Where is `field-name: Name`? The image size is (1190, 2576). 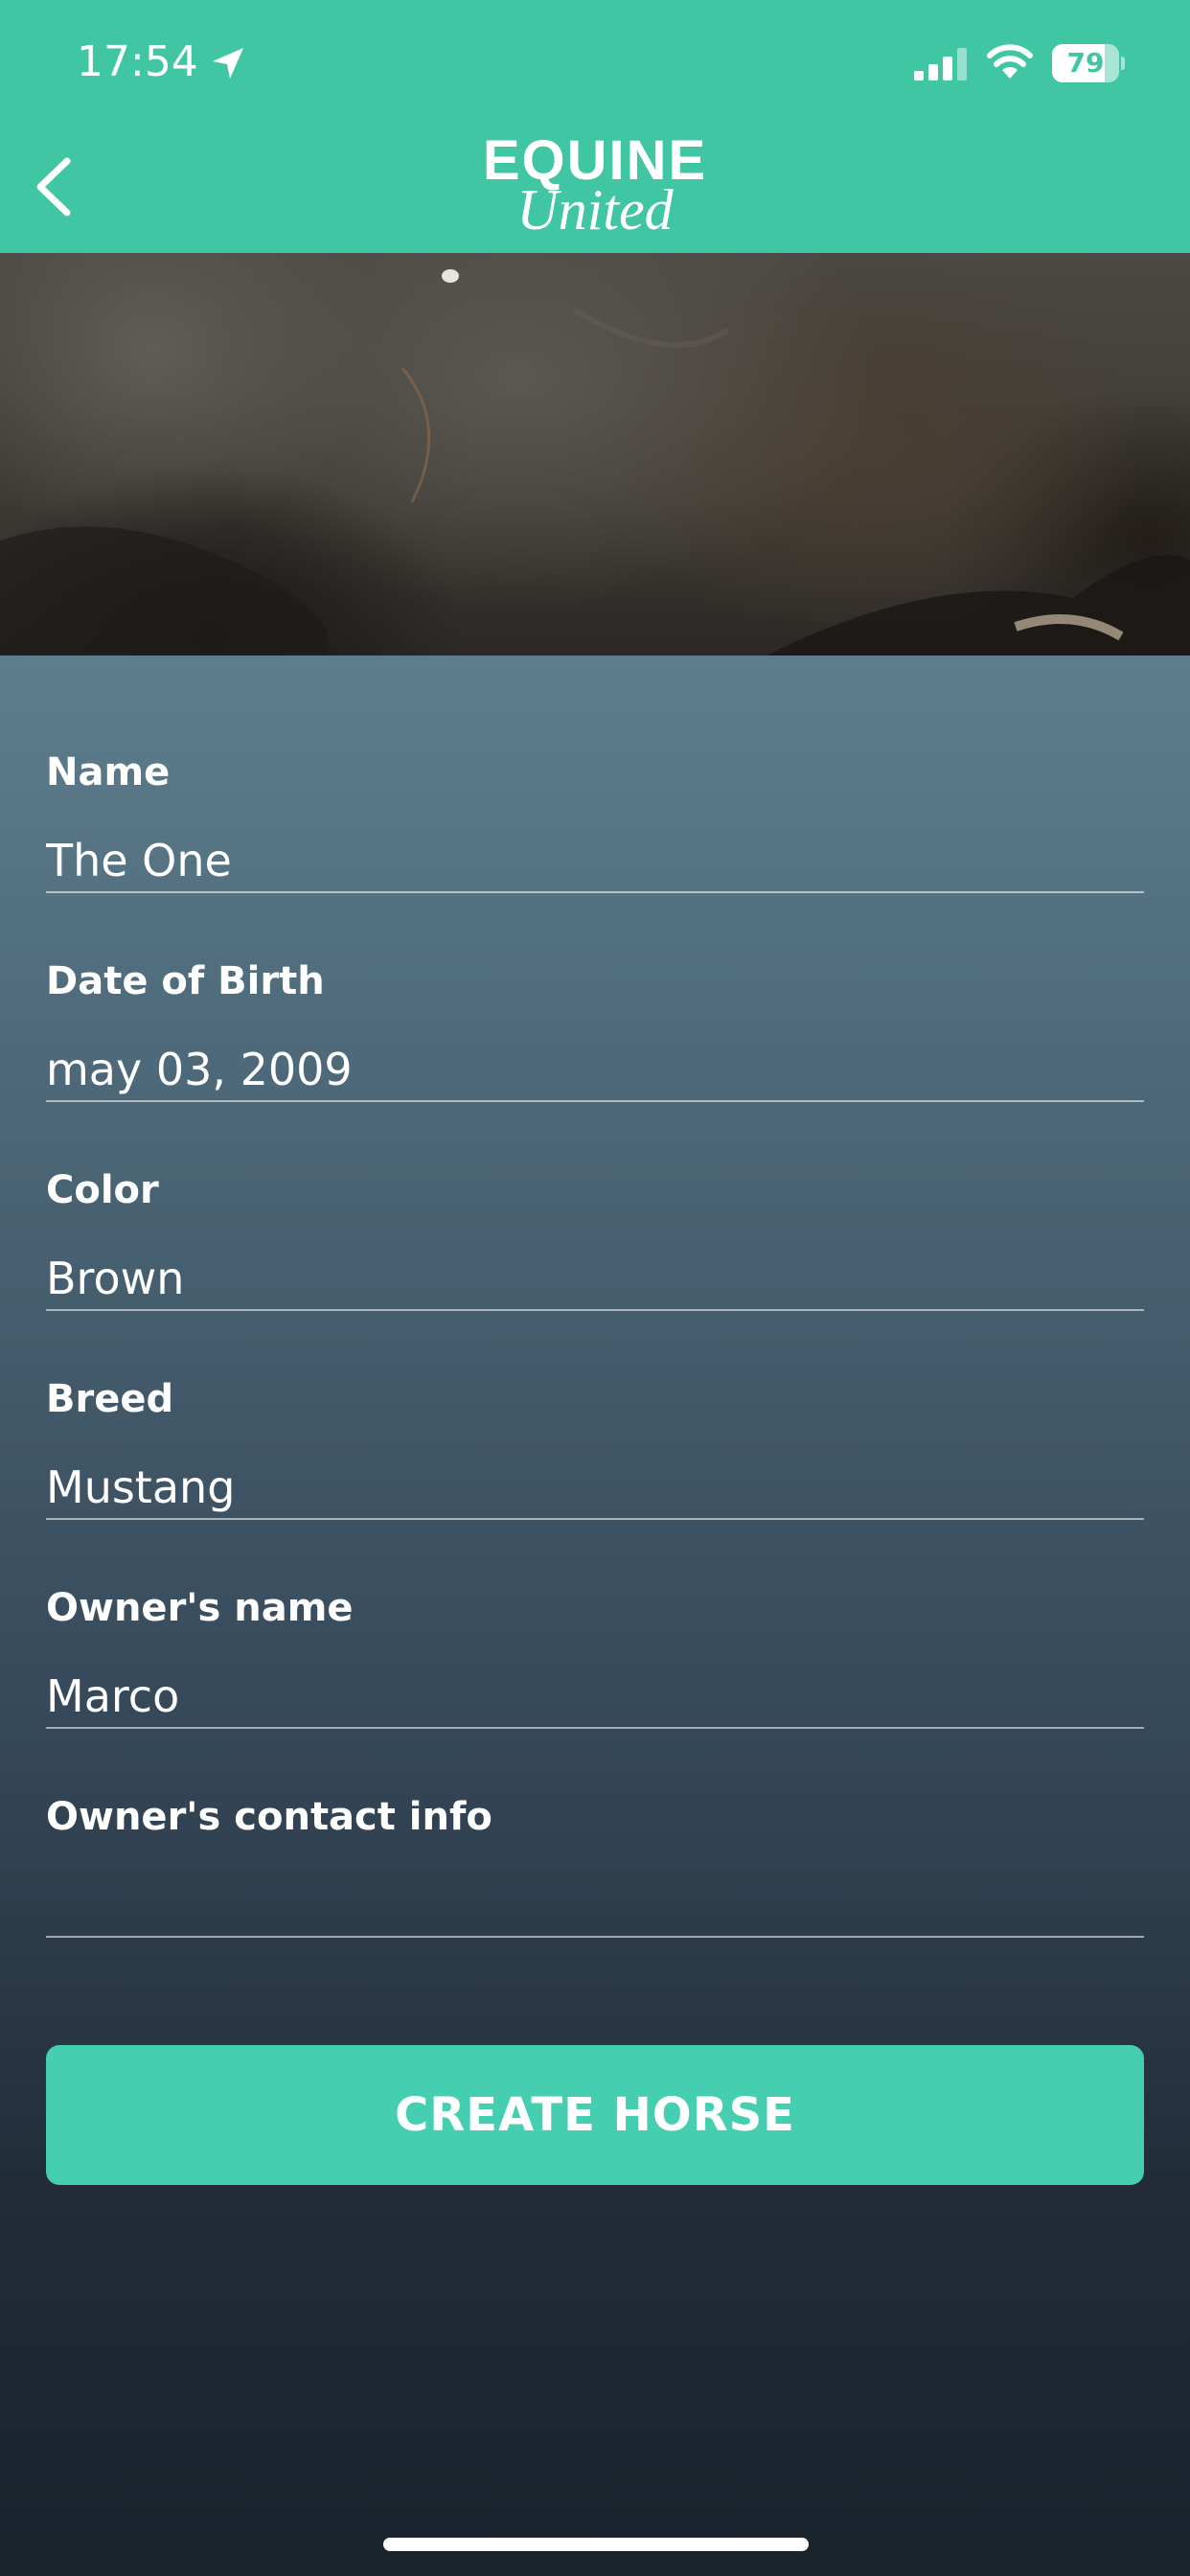
field-name: Name is located at coordinates (595, 839).